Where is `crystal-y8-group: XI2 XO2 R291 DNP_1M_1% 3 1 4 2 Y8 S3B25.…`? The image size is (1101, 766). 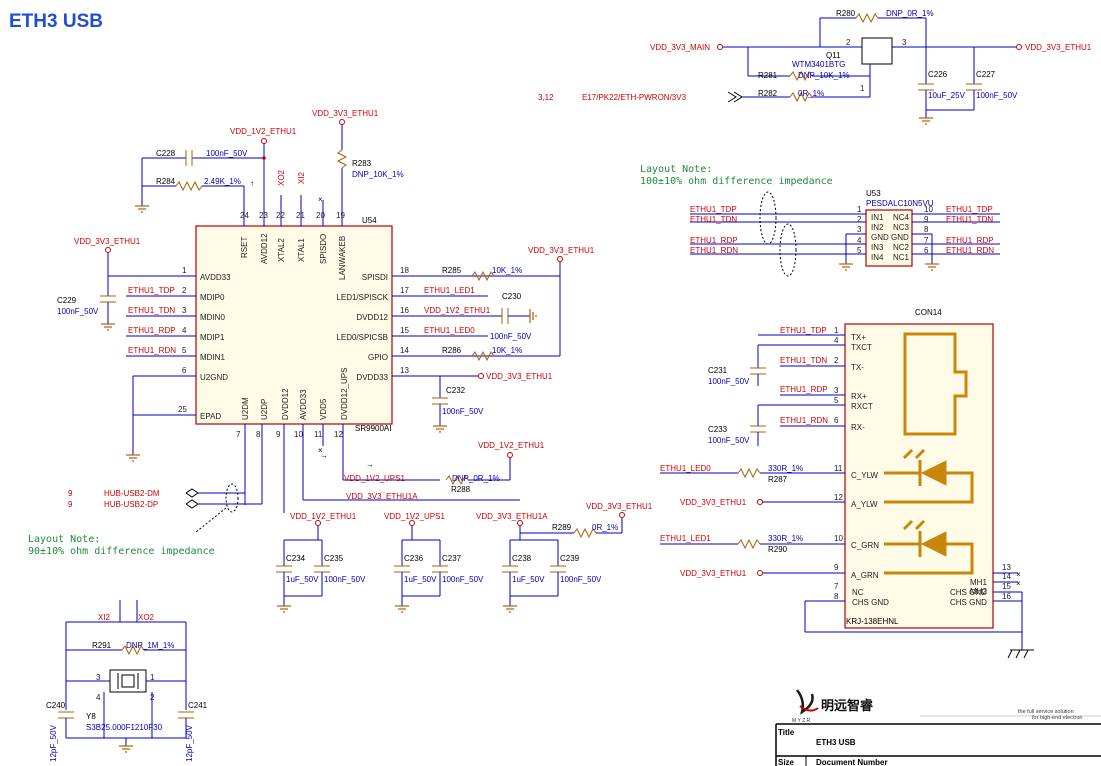
crystal-y8-group: XI2 XO2 R291 DNP_1M_1% 3 1 4 2 Y8 S3B25.… is located at coordinates (127, 681).